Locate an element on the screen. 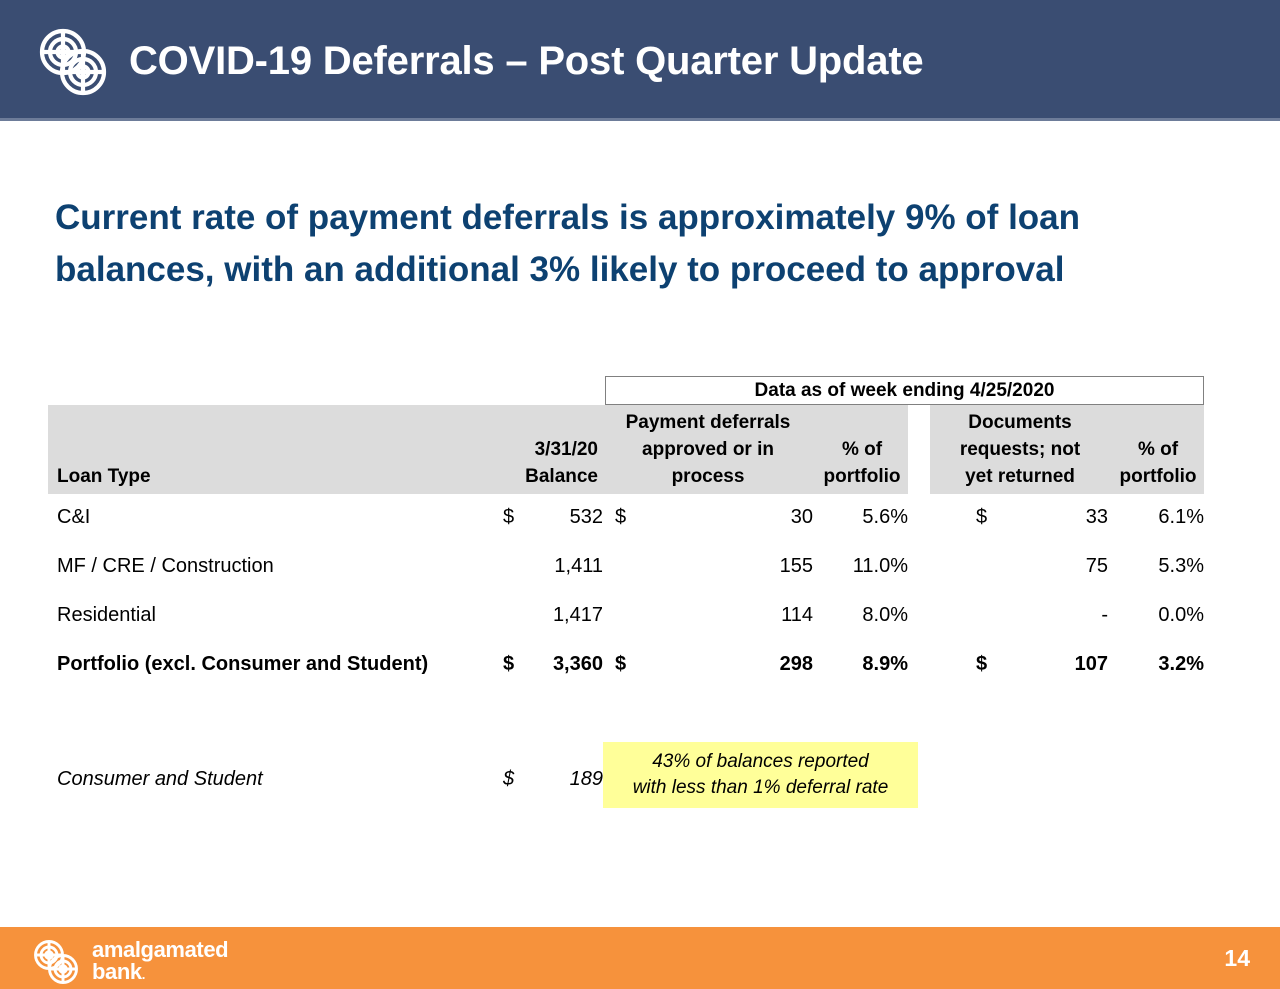 Image resolution: width=1280 pixels, height=989 pixels. cell-pct-portfolio-2: 5.3% is located at coordinates (1181, 566).